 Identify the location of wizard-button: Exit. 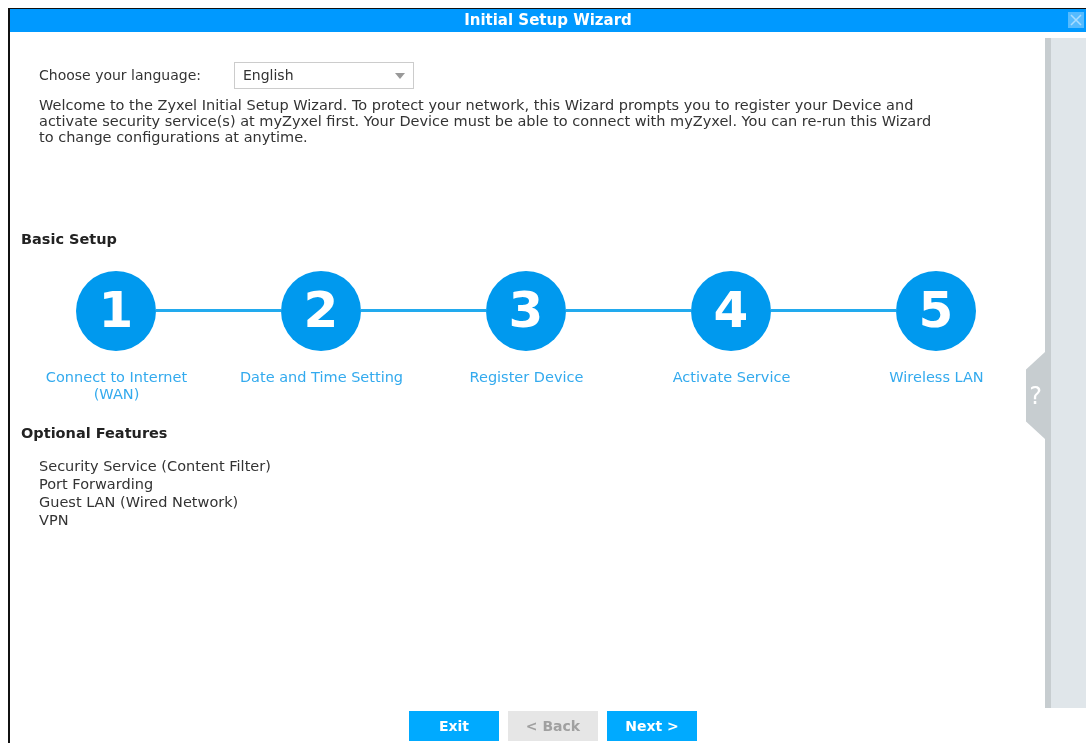
(454, 726).